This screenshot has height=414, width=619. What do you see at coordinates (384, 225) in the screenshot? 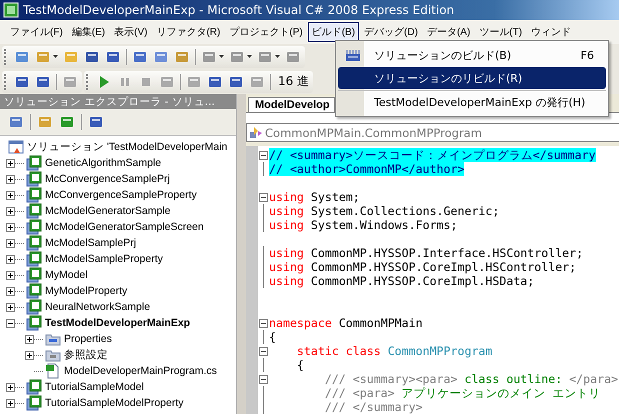
I see `code-text: System.Windows.Forms;` at bounding box center [384, 225].